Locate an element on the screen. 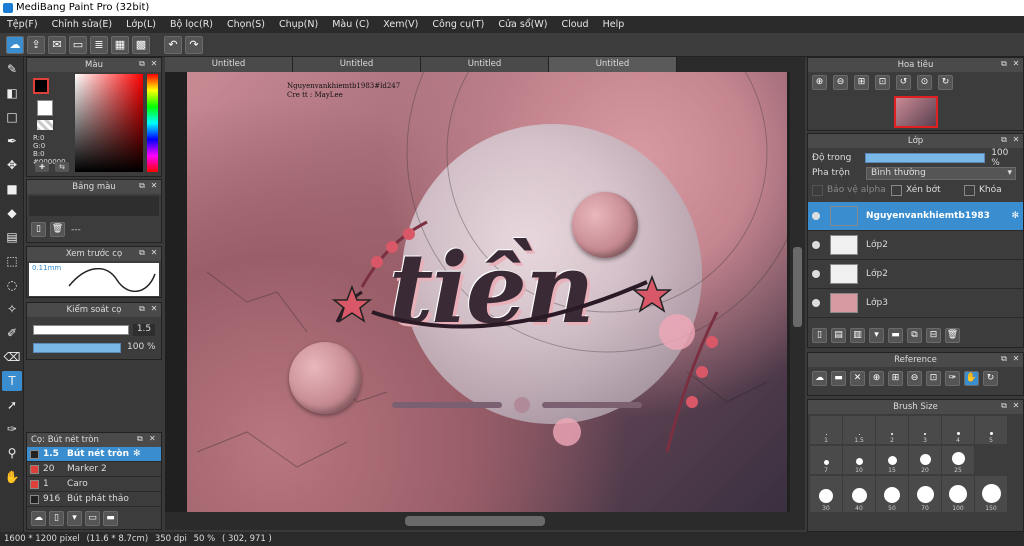 This screenshot has width=1024, height=546. cloud-icon: ☁ is located at coordinates (15, 44).